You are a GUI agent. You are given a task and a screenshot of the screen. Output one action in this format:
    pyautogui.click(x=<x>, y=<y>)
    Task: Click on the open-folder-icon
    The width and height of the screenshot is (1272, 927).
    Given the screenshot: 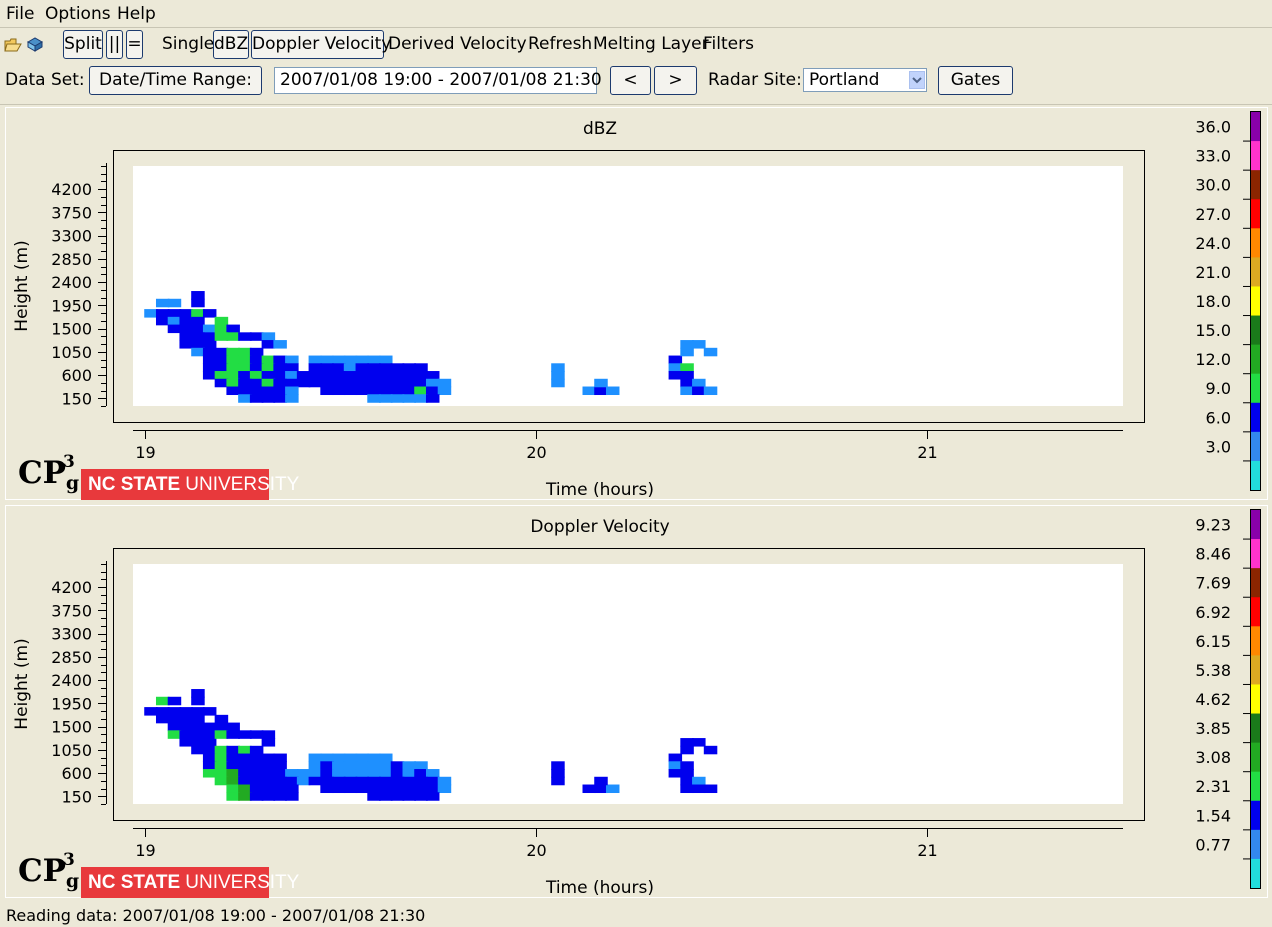 What is the action you would take?
    pyautogui.click(x=13, y=45)
    